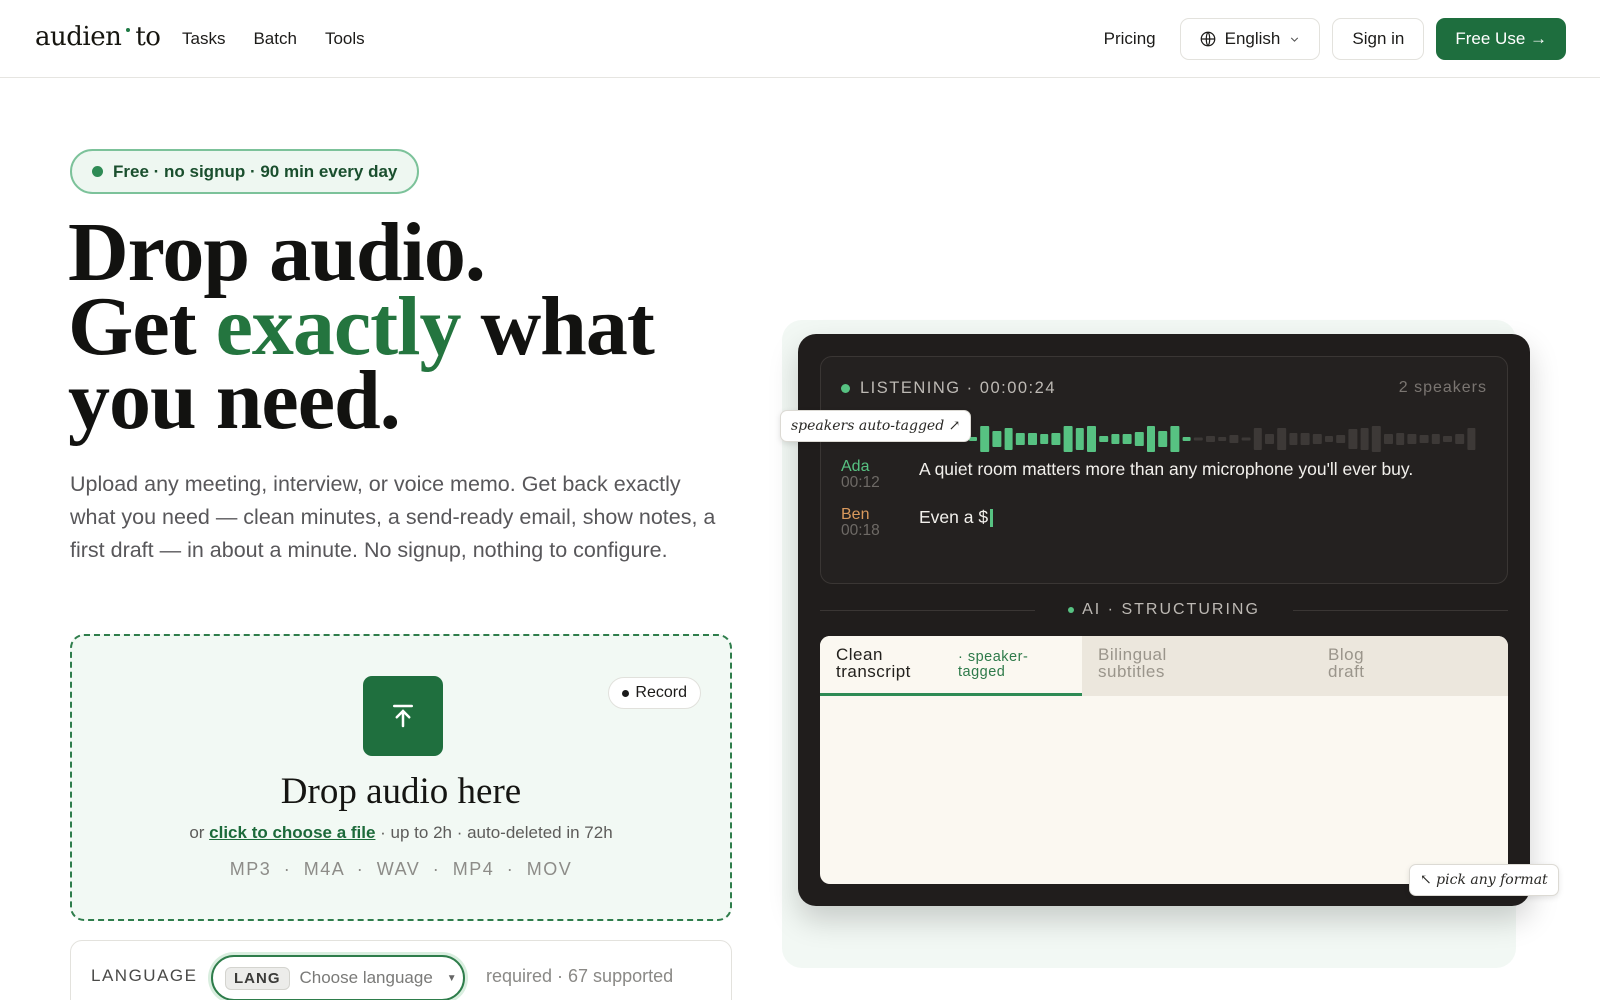 The image size is (1600, 1000). What do you see at coordinates (860, 530) in the screenshot?
I see `speaker-time: 00:18` at bounding box center [860, 530].